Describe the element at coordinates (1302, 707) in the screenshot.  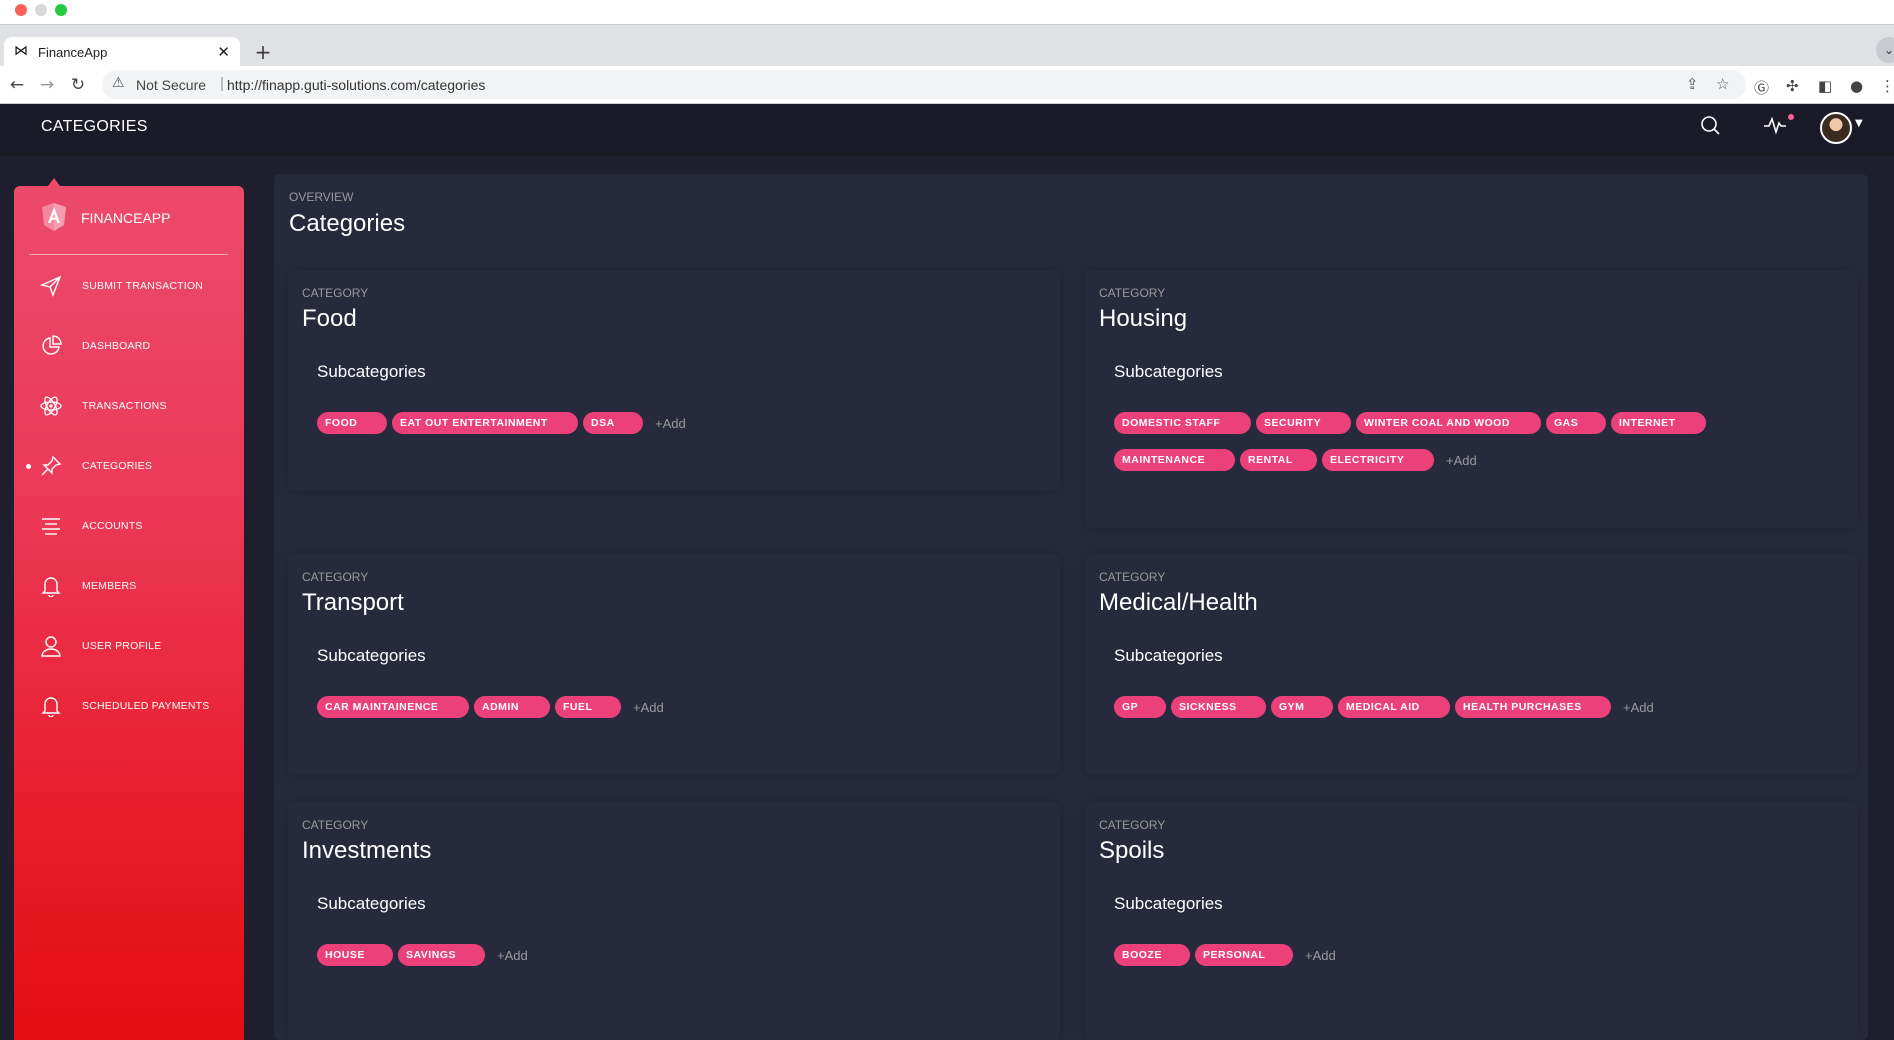
I see `subcategory-chip: GYM` at that location.